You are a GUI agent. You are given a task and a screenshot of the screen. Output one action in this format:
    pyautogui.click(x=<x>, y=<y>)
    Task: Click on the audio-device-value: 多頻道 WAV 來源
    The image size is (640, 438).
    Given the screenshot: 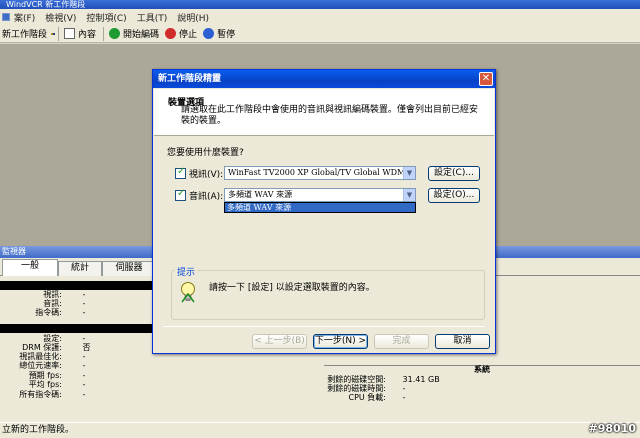 What is the action you would take?
    pyautogui.click(x=260, y=194)
    